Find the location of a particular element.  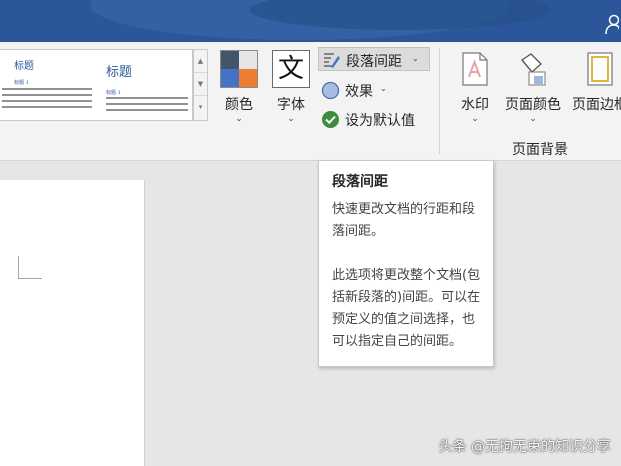

colors-button: 颜色 ⌄ is located at coordinates (239, 91).